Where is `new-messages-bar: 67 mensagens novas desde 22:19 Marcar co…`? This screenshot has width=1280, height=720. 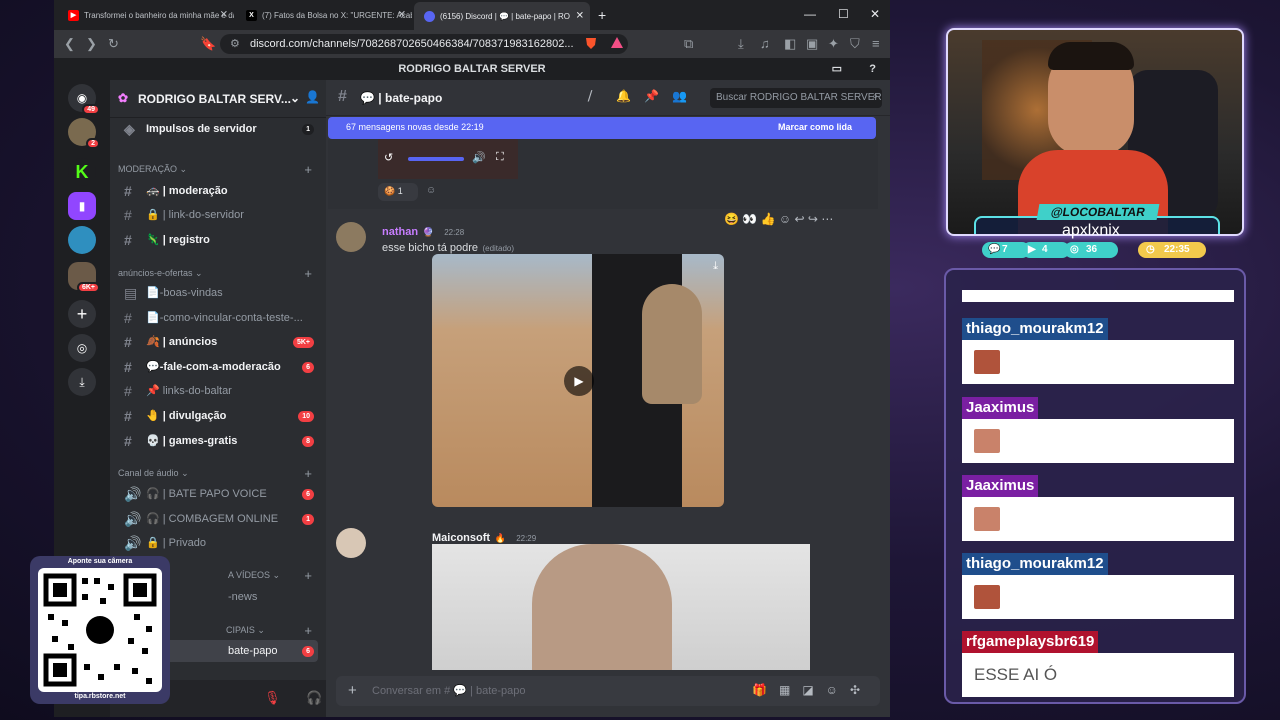 new-messages-bar: 67 mensagens novas desde 22:19 Marcar co… is located at coordinates (602, 128).